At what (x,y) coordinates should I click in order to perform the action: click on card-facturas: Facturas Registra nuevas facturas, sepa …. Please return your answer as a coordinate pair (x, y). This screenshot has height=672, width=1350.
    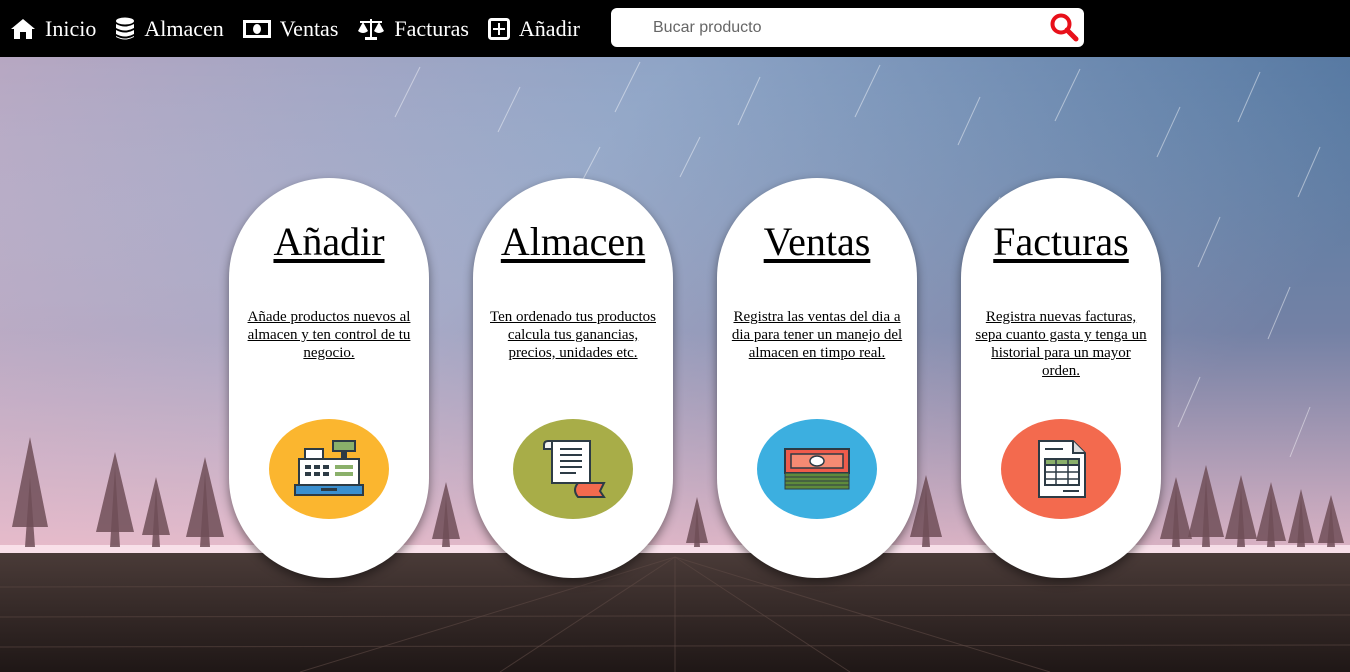
    Looking at the image, I should click on (1061, 378).